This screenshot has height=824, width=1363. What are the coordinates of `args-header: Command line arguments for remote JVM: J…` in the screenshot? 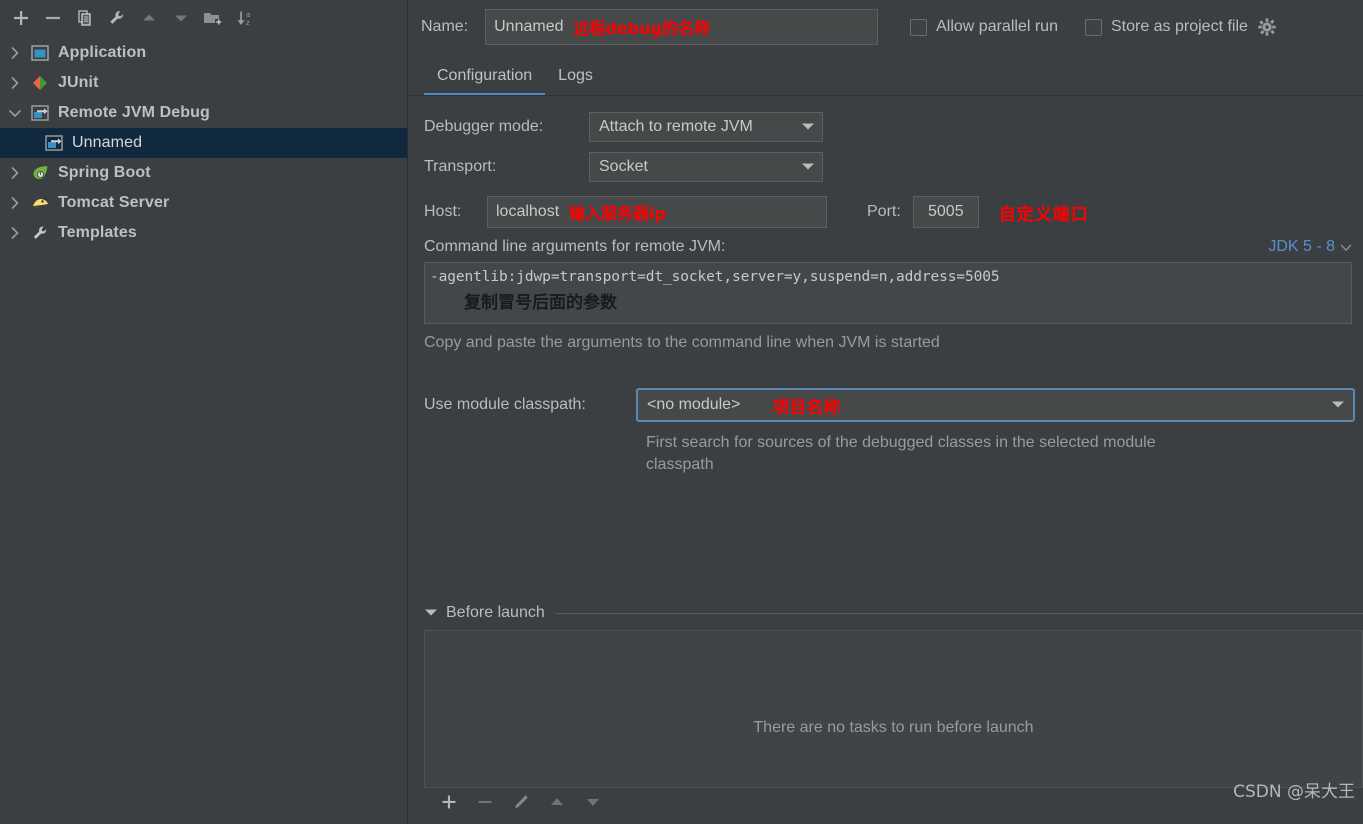 It's located at (888, 247).